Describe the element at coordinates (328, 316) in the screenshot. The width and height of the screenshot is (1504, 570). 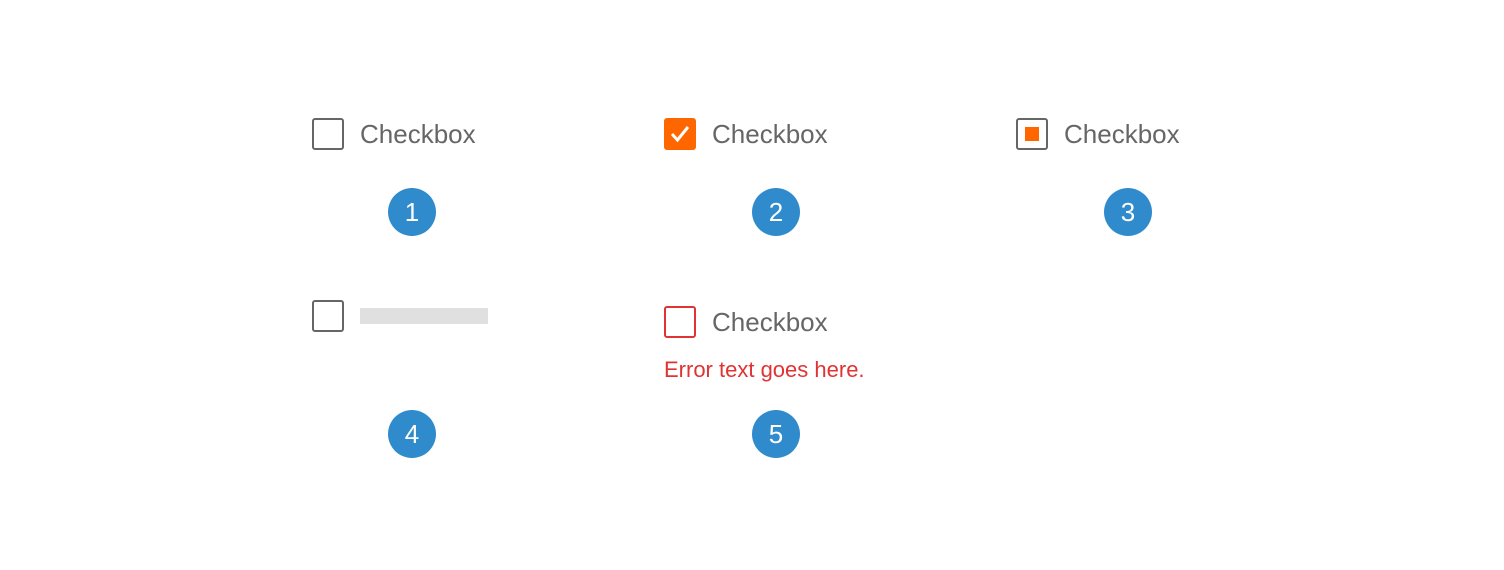
I see `checkbox-loading` at that location.